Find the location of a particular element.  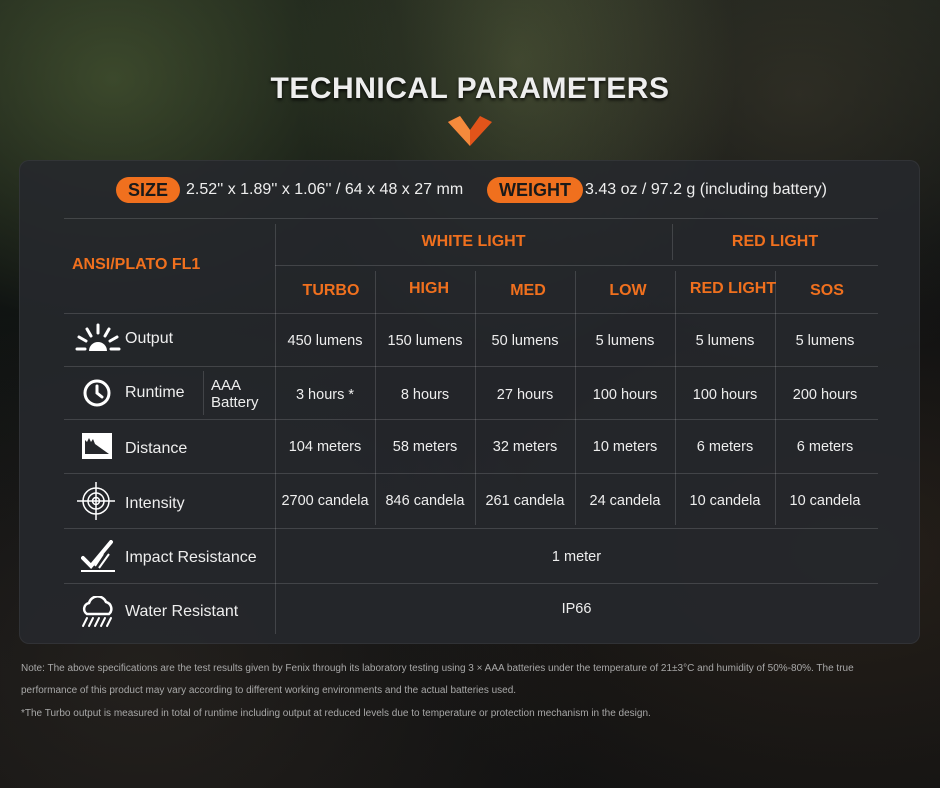

cell-intensity-sos: 10 candela is located at coordinates (825, 501).